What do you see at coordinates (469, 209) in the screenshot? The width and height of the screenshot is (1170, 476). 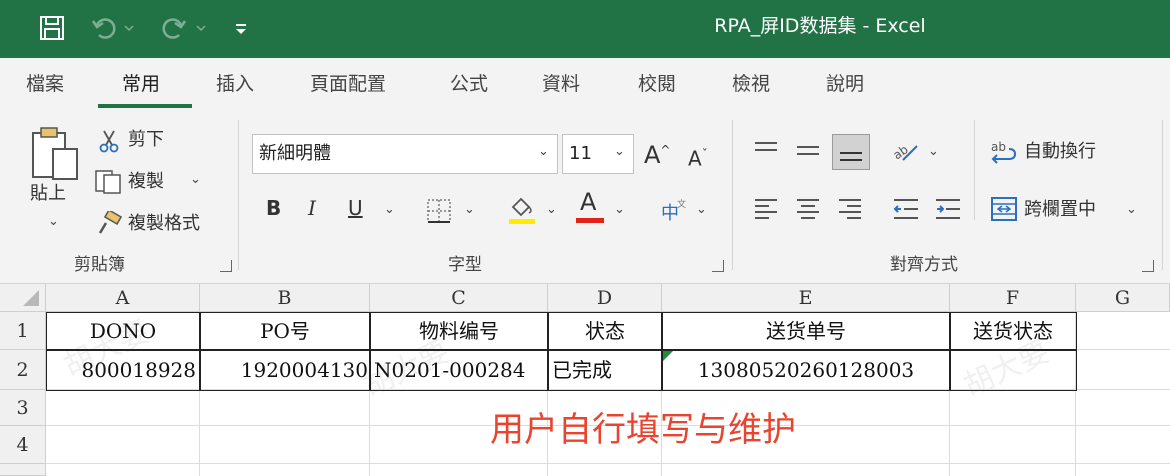 I see `borders-dropdown-icon: ⌄` at bounding box center [469, 209].